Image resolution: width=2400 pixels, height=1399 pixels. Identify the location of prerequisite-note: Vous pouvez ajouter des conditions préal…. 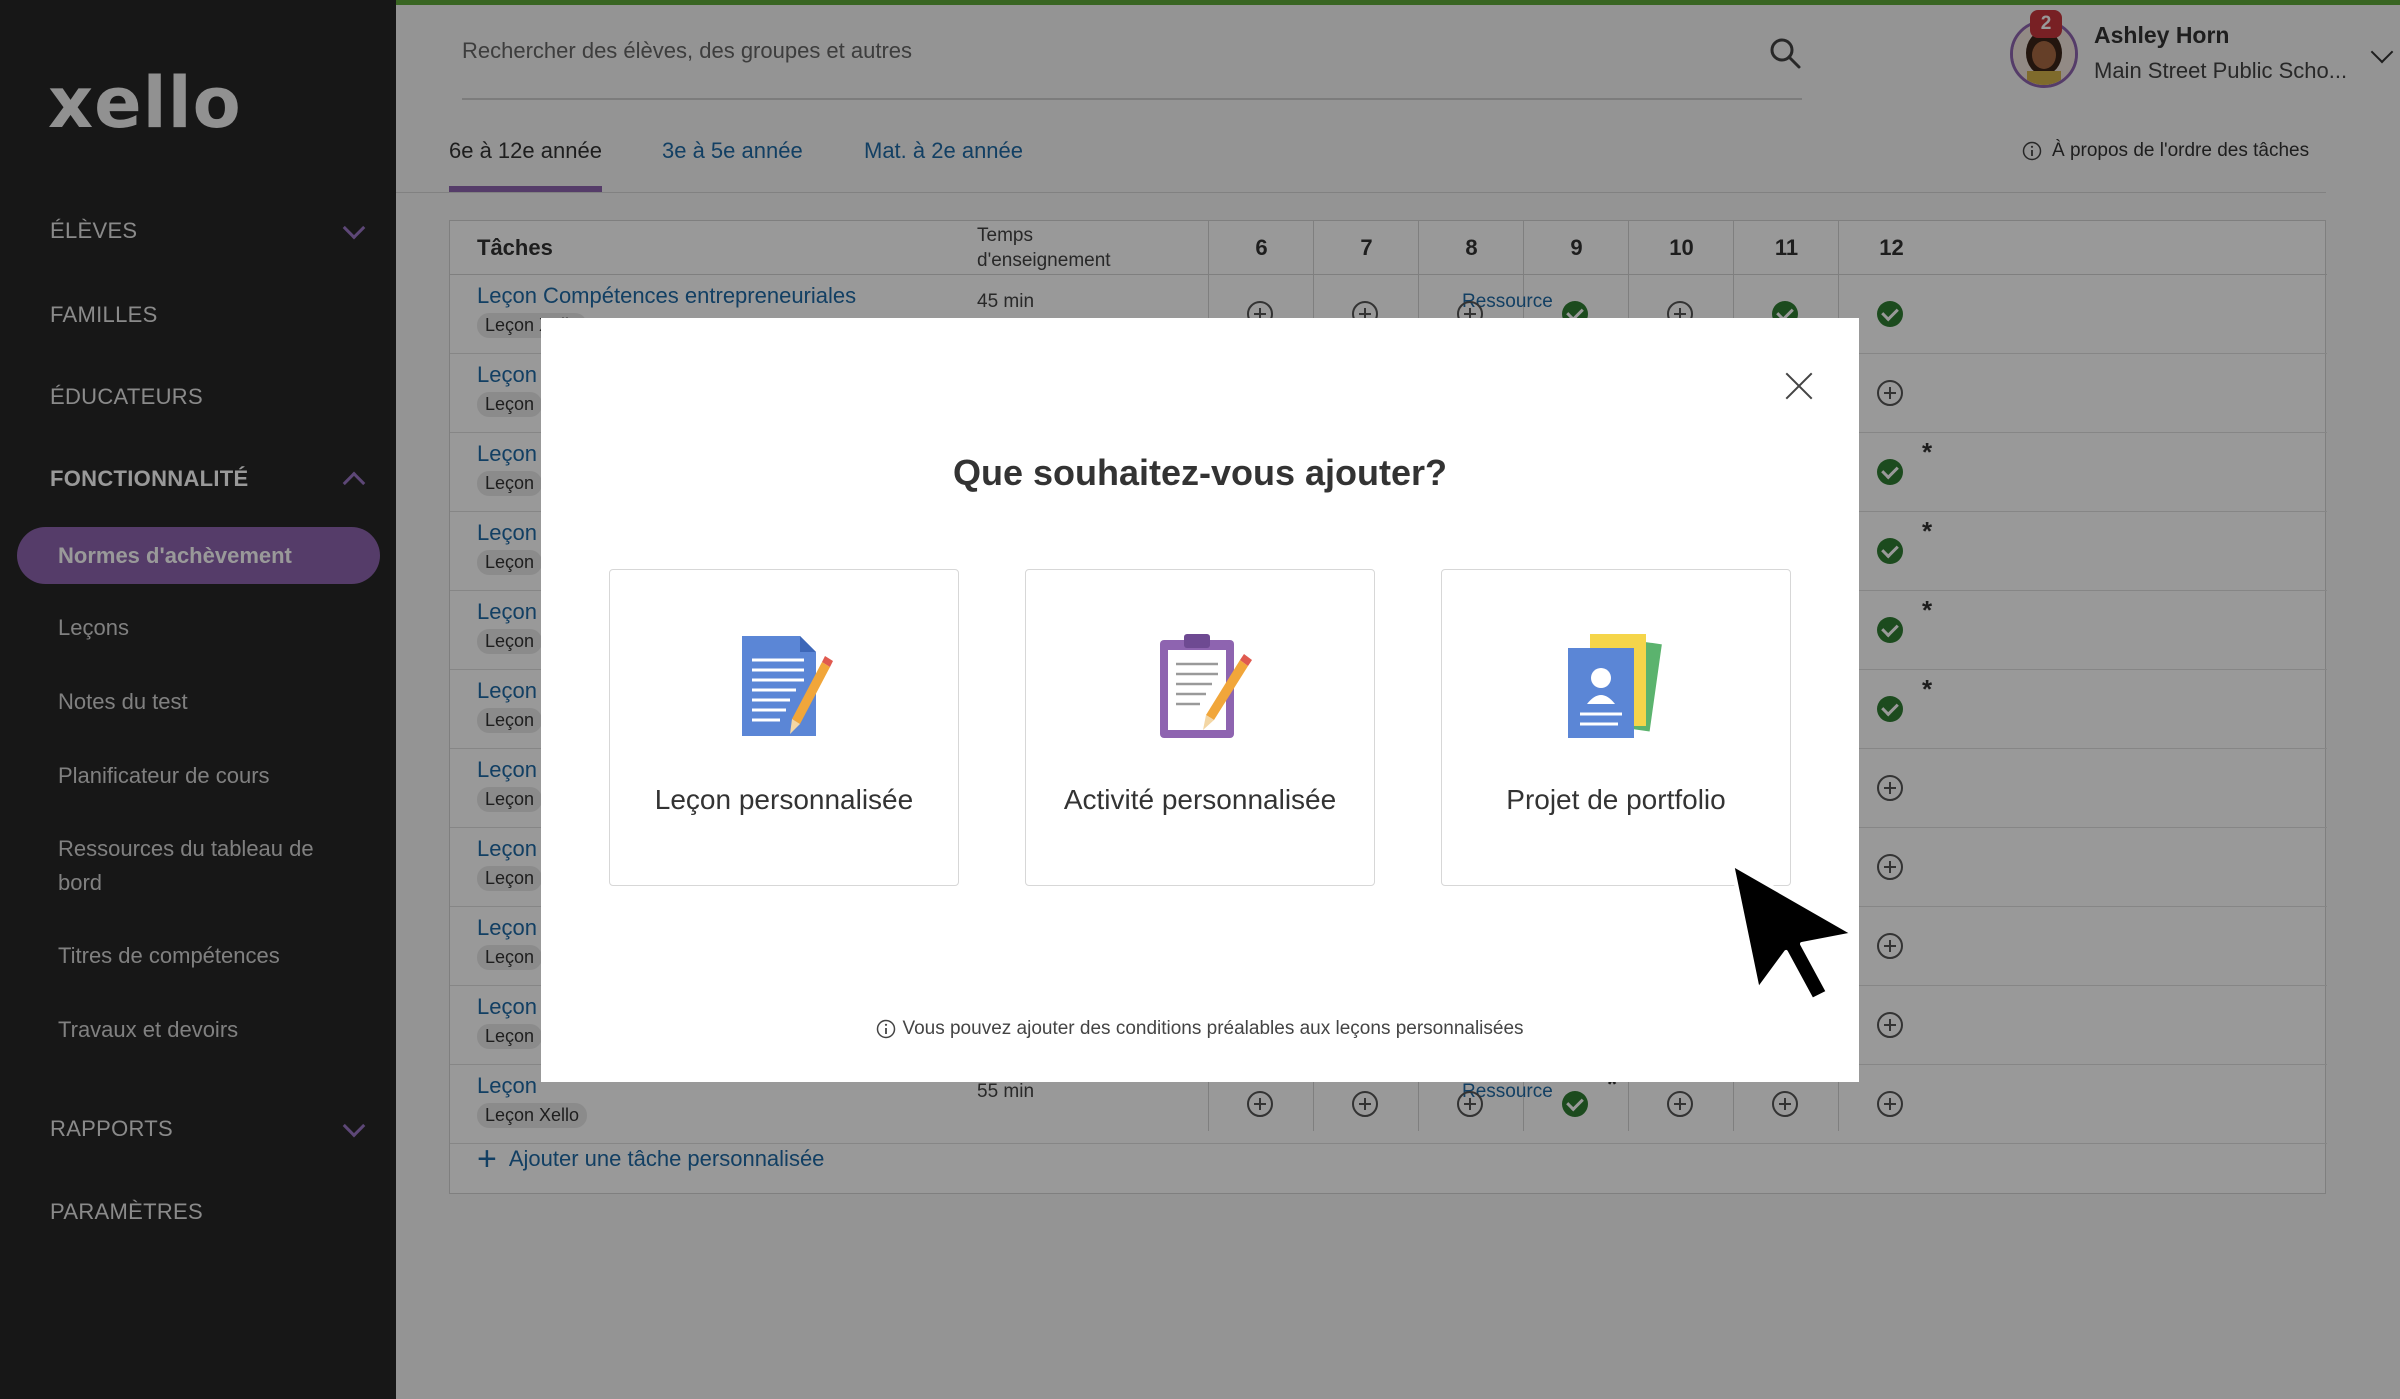
(1200, 1029).